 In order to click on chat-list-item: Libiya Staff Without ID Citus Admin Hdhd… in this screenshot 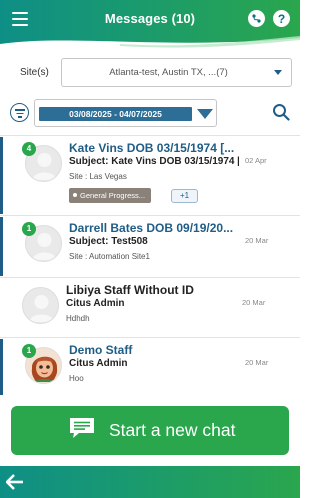, I will do `click(150, 307)`.